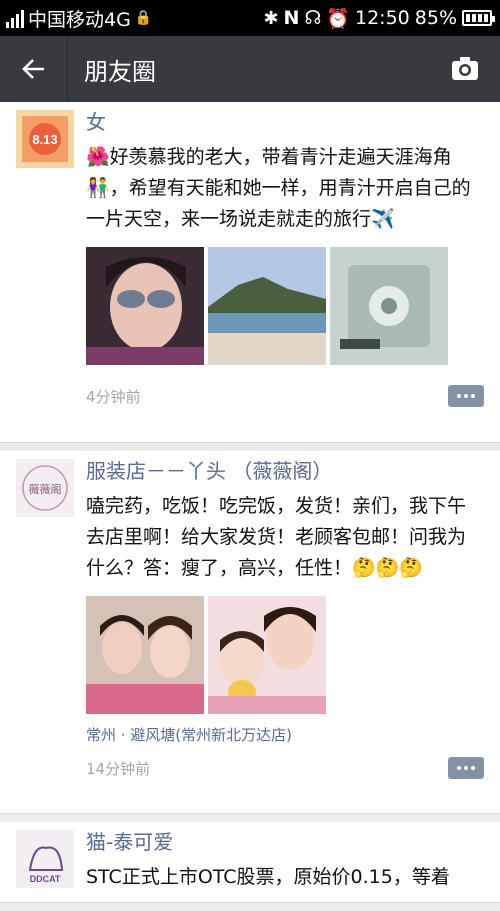 The width and height of the screenshot is (500, 911). I want to click on post-location: 常州 · 避风塘(常州新北万达店), so click(285, 734).